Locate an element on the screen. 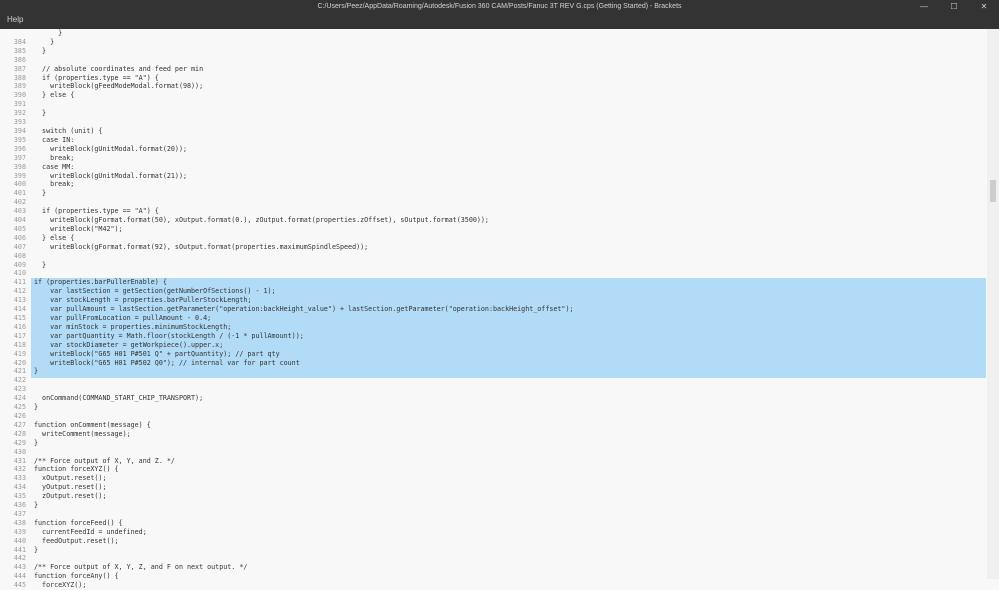 The image size is (999, 590). code-line: 400 break; is located at coordinates (493, 184).